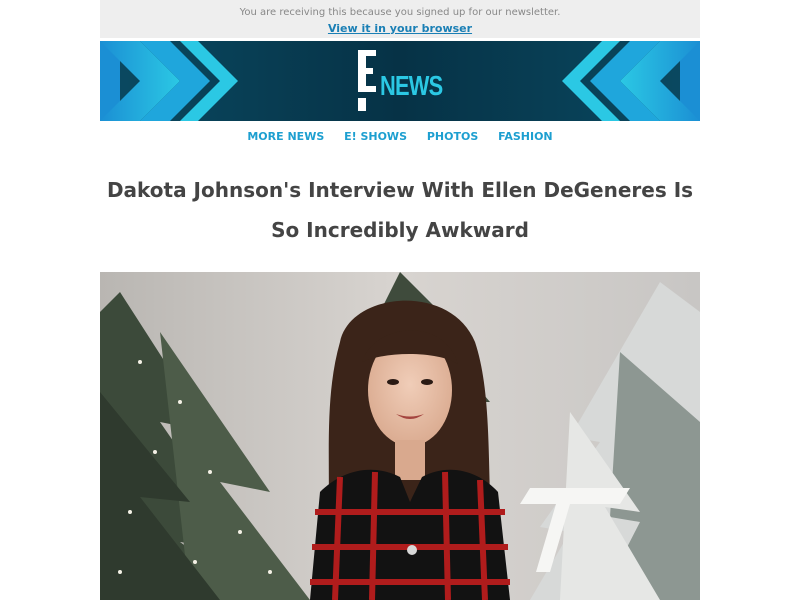 This screenshot has width=800, height=600. Describe the element at coordinates (375, 136) in the screenshot. I see `nav-item-e-shows: E! SHOWS` at that location.